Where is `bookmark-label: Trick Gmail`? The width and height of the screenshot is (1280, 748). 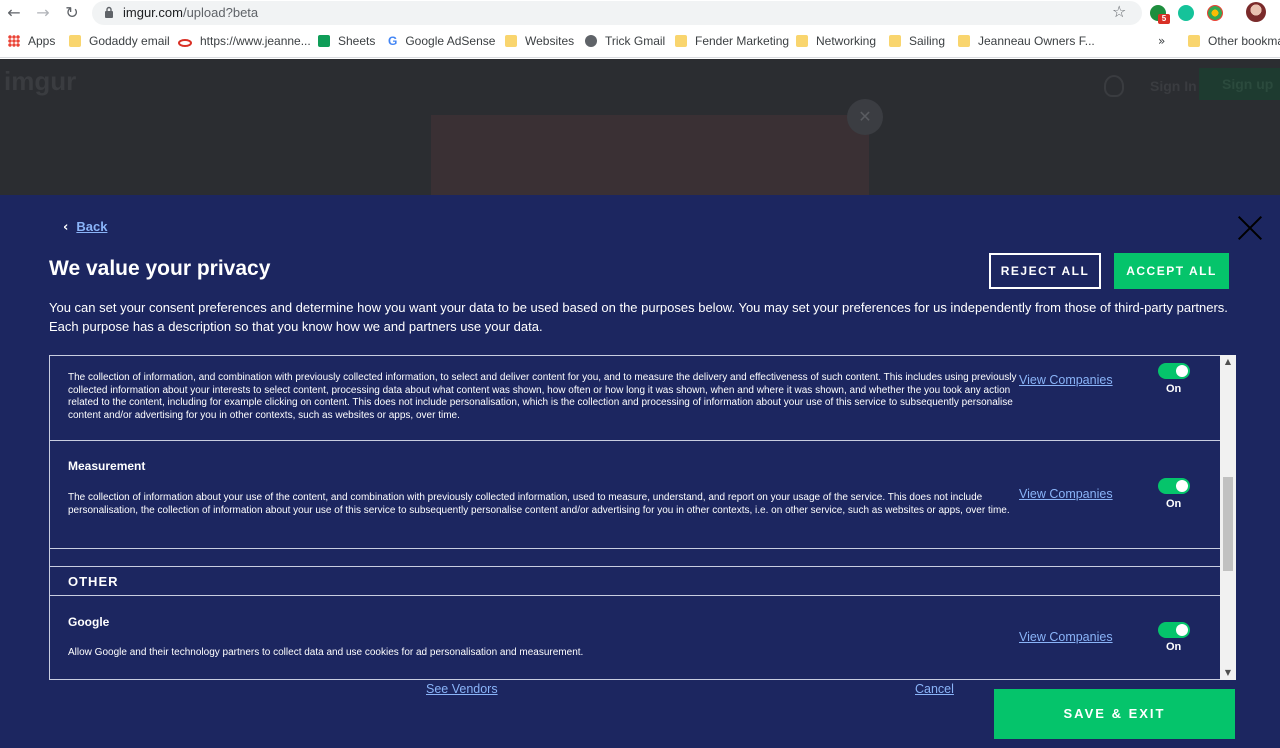 bookmark-label: Trick Gmail is located at coordinates (635, 41).